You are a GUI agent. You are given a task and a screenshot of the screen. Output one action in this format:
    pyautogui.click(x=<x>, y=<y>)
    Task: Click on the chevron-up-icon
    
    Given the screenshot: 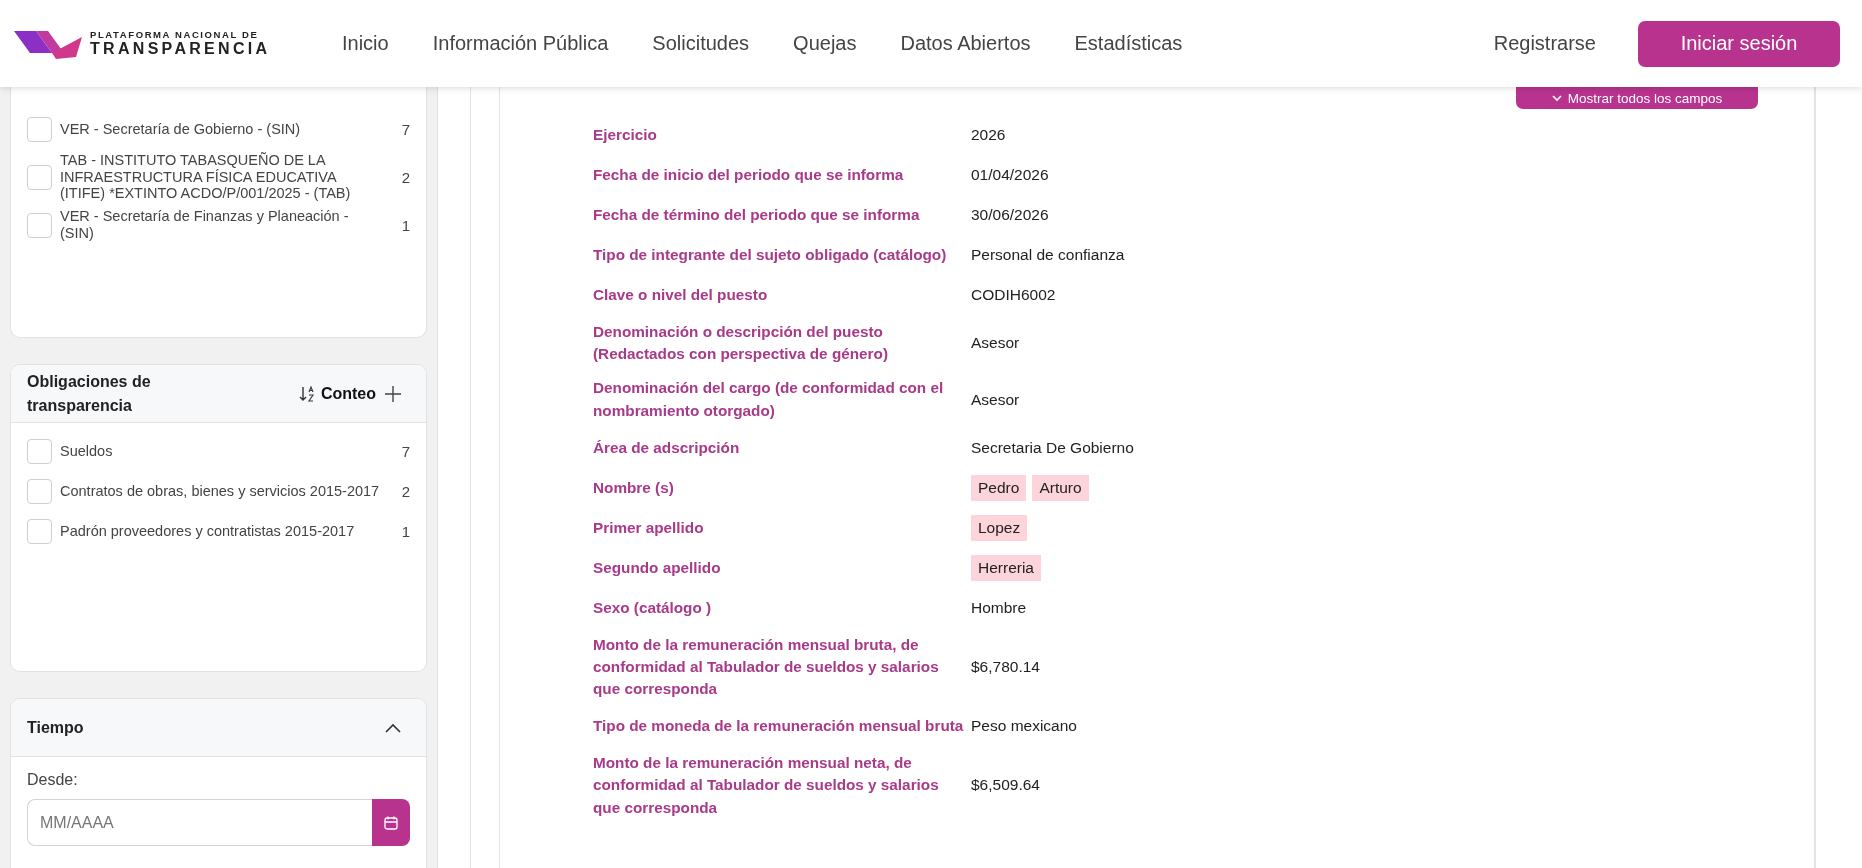 What is the action you would take?
    pyautogui.click(x=393, y=727)
    